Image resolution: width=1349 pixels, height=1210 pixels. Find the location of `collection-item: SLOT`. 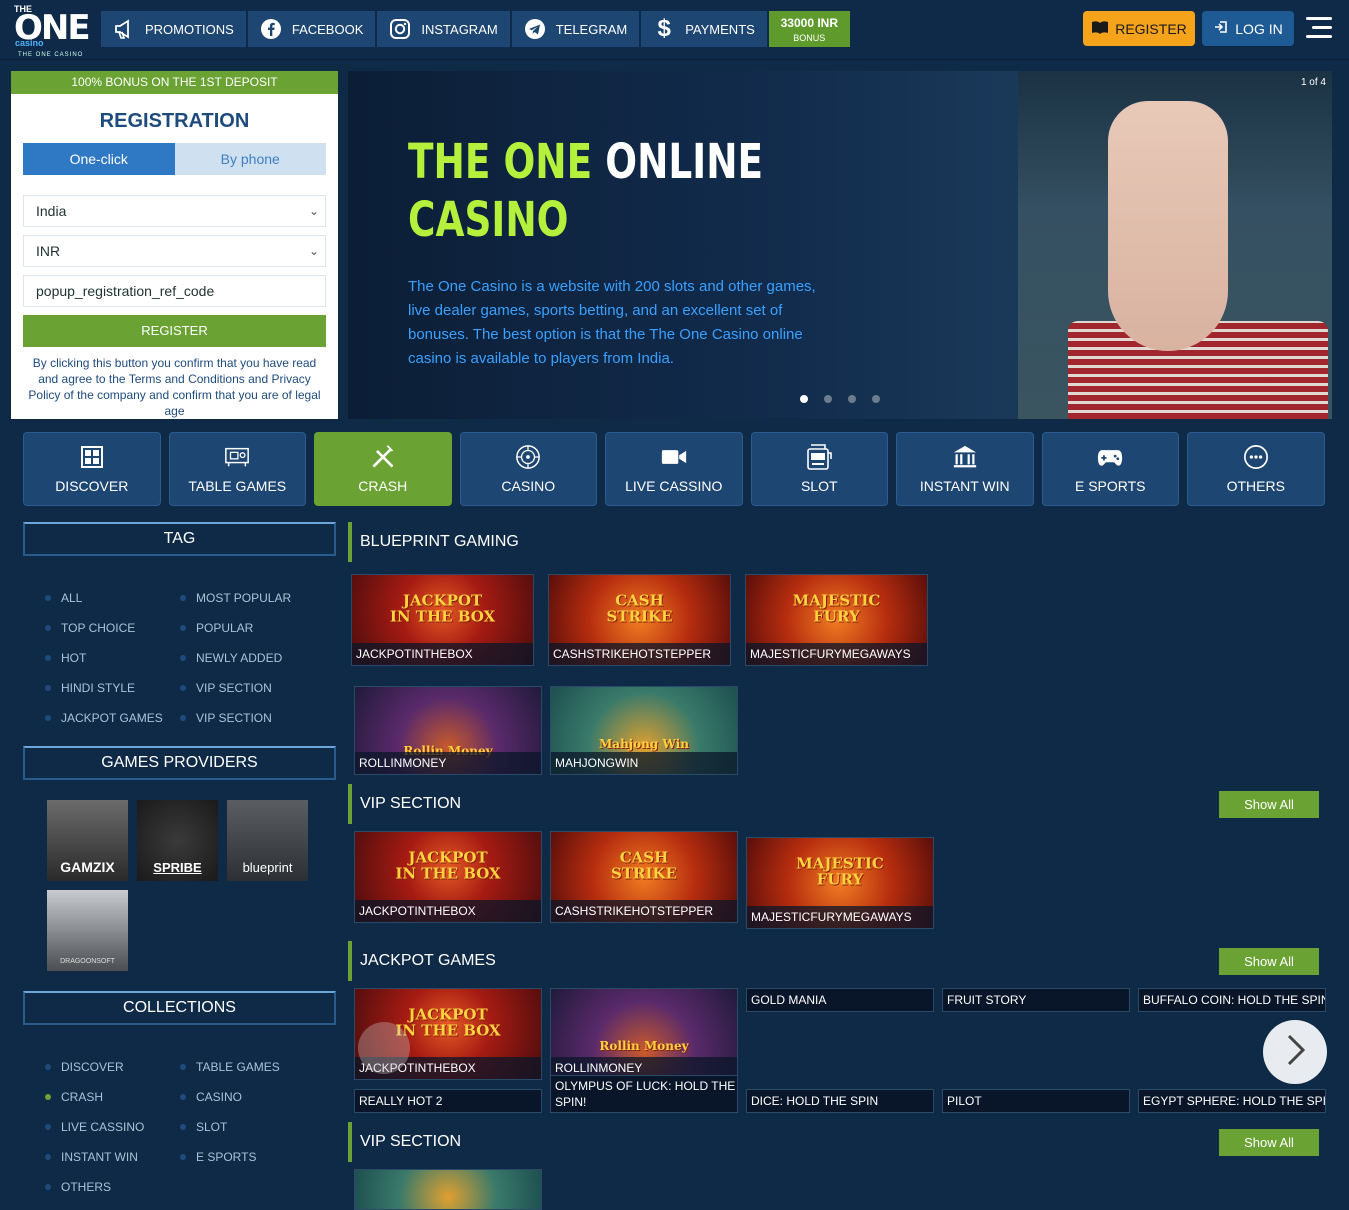

collection-item: SLOT is located at coordinates (255, 1127).